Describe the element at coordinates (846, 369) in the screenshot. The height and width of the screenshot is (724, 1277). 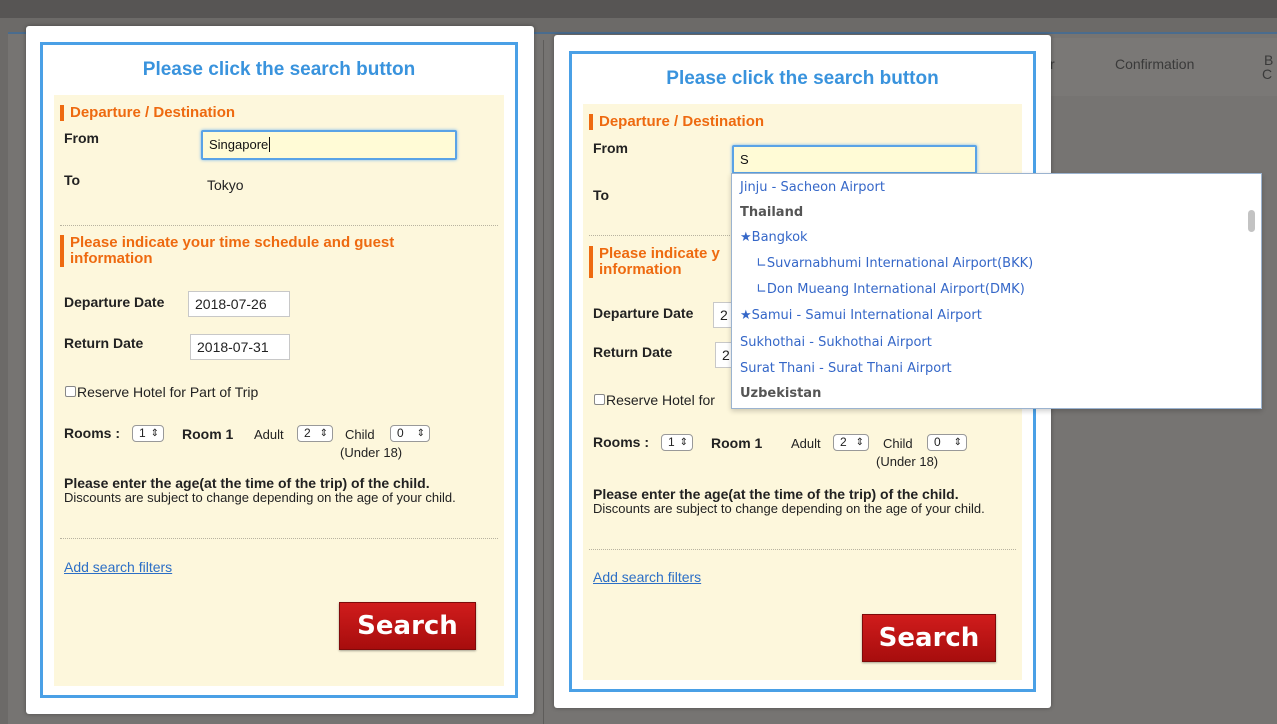
I see `suggestion-surat-thani: Surat Thani - Surat Thani Airport` at that location.